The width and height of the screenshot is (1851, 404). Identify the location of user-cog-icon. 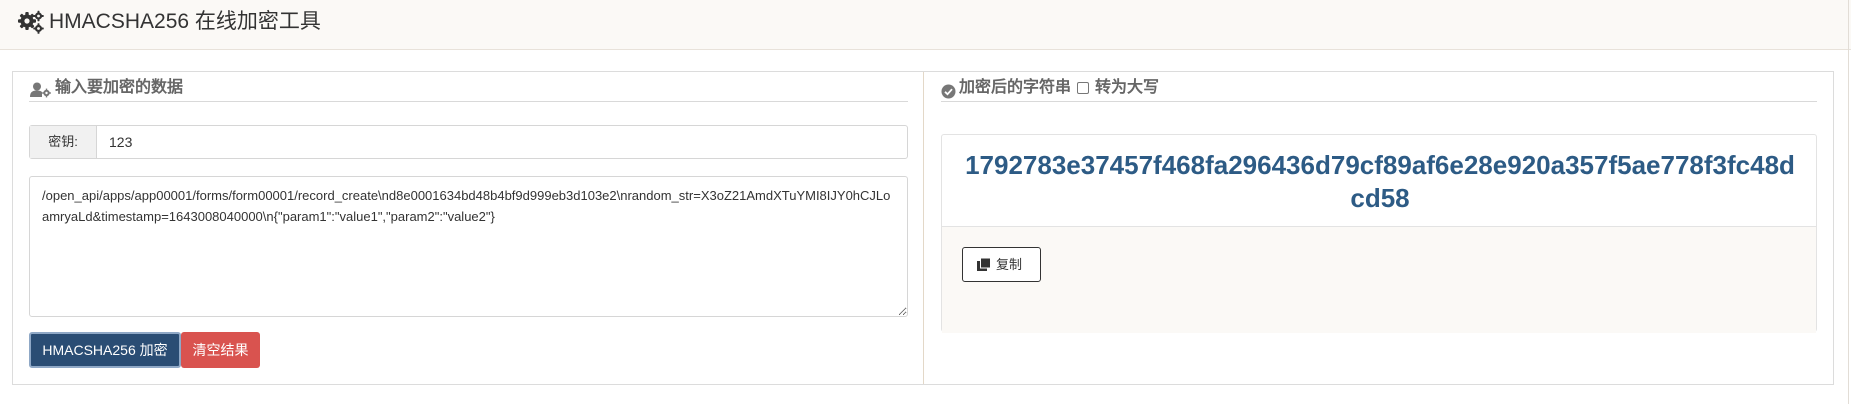
(40, 90).